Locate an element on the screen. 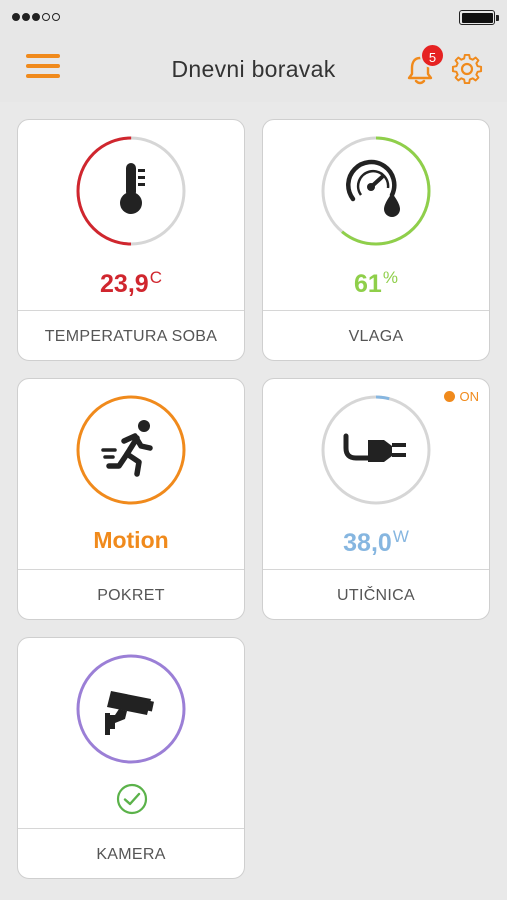 The height and width of the screenshot is (900, 507). app-header: Dnevni boravak 5 is located at coordinates (253, 68).